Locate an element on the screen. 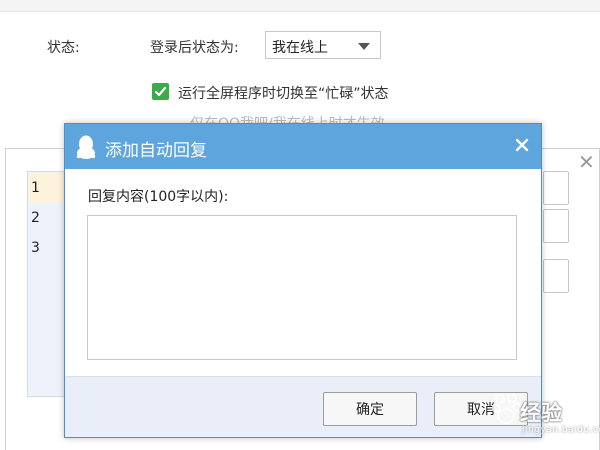 The width and height of the screenshot is (600, 450). side-button-delete is located at coordinates (556, 276).